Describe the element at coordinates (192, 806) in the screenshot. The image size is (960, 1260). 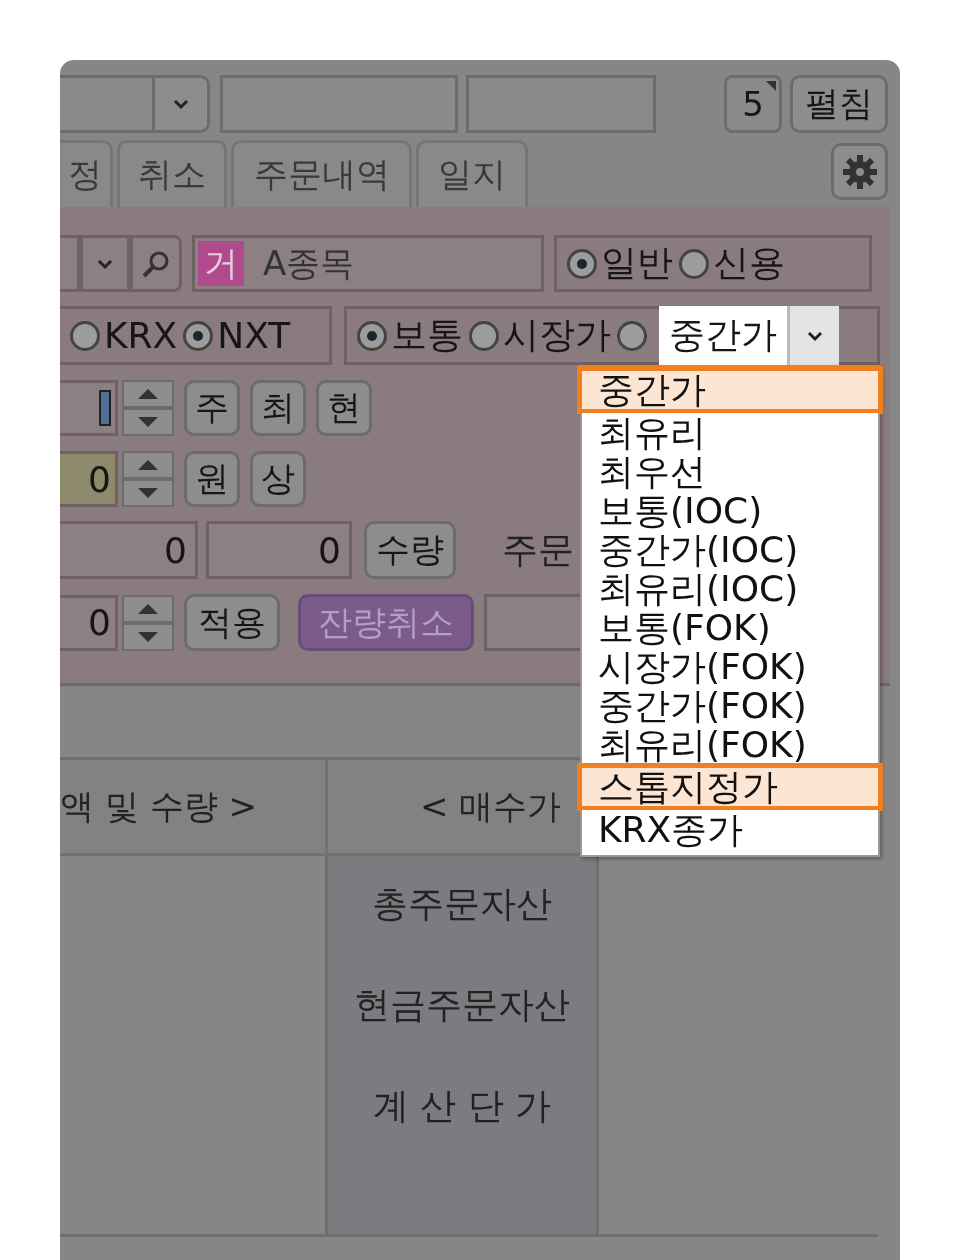
I see `table-header: 액 및 수량 >` at that location.